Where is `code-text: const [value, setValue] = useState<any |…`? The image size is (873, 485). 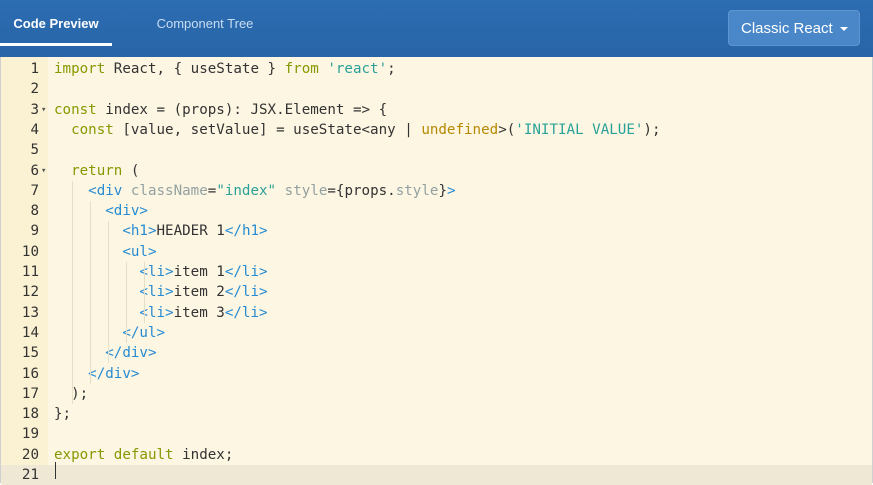
code-text: const [value, setValue] = useState<any |… is located at coordinates (366, 129).